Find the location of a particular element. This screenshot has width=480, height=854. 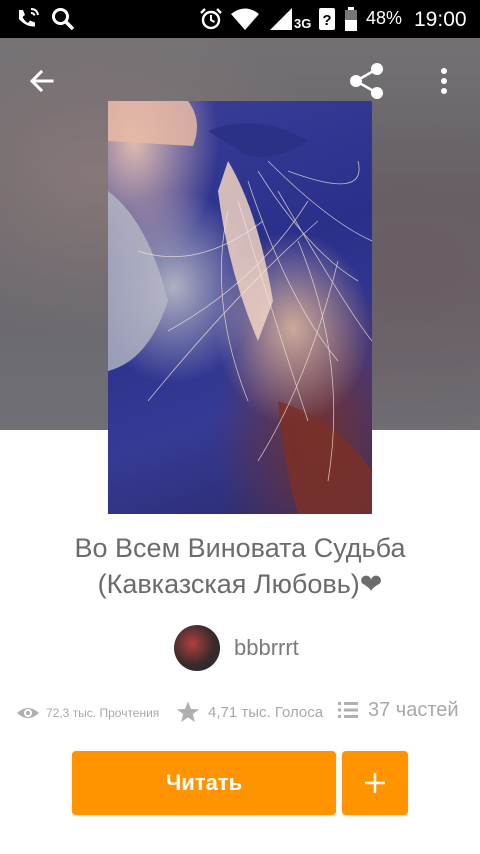

back-button is located at coordinates (43, 81).